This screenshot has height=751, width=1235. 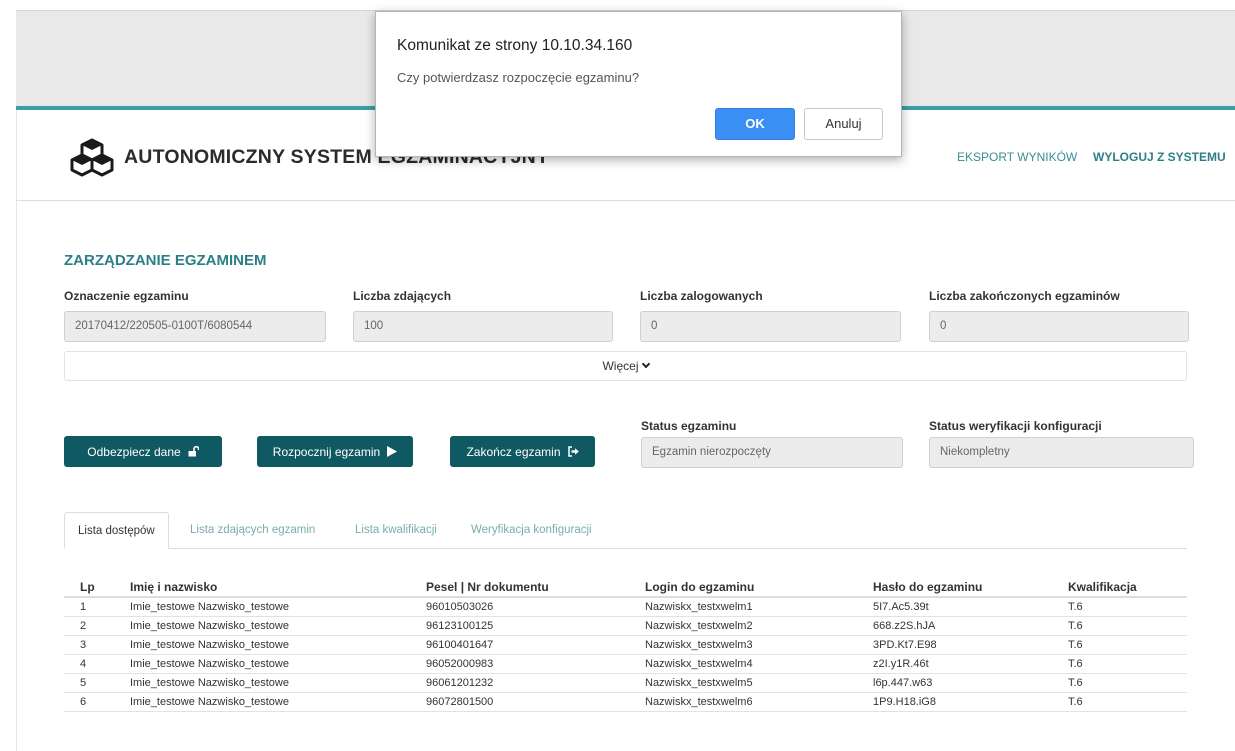 I want to click on more-toggle: Więcej, so click(x=625, y=366).